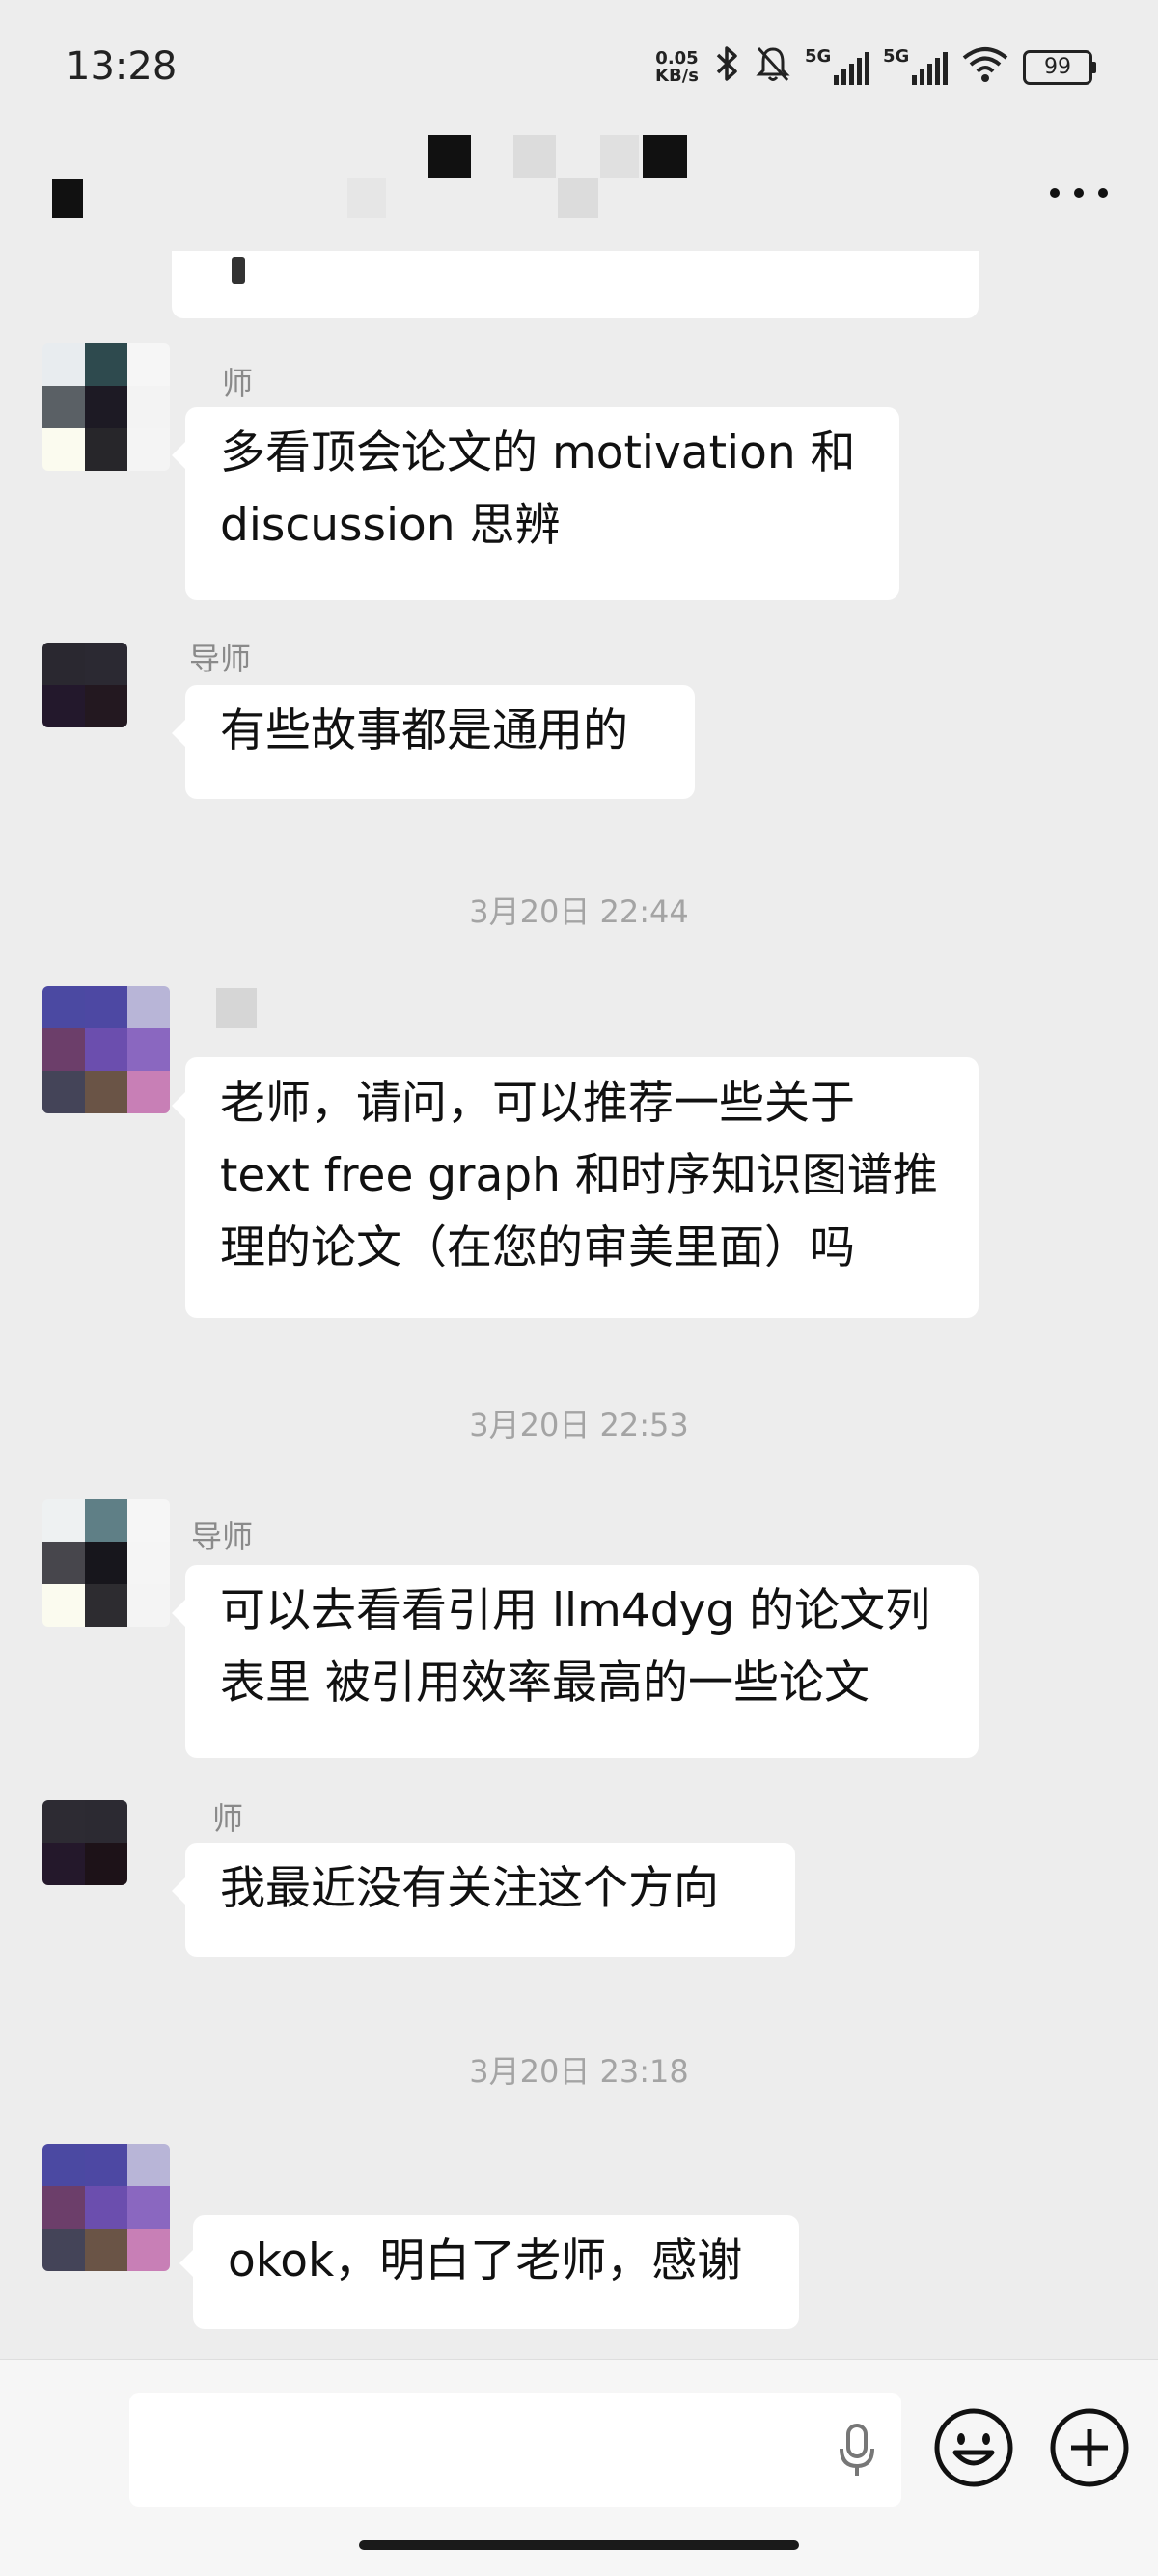 Image resolution: width=1158 pixels, height=2576 pixels. What do you see at coordinates (579, 67) in the screenshot?
I see `status-bar: 13:28 0.05 KB/s 5G 5G 99` at bounding box center [579, 67].